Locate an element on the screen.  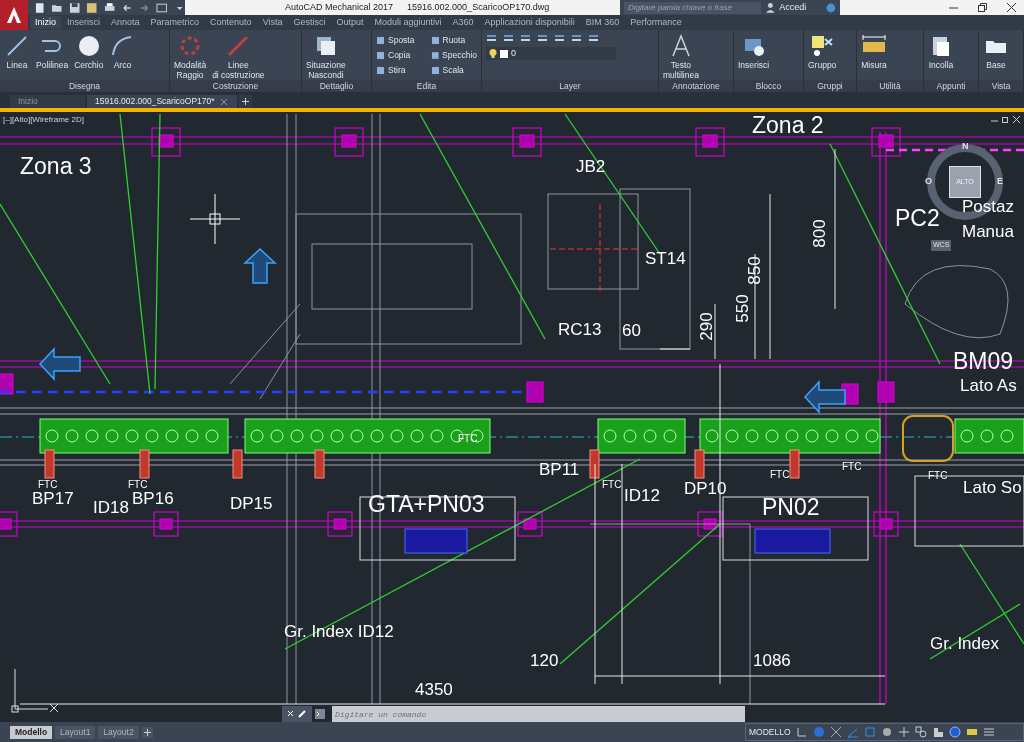
ribbon-panel-title: Annotazione is located at coordinates (696, 86).